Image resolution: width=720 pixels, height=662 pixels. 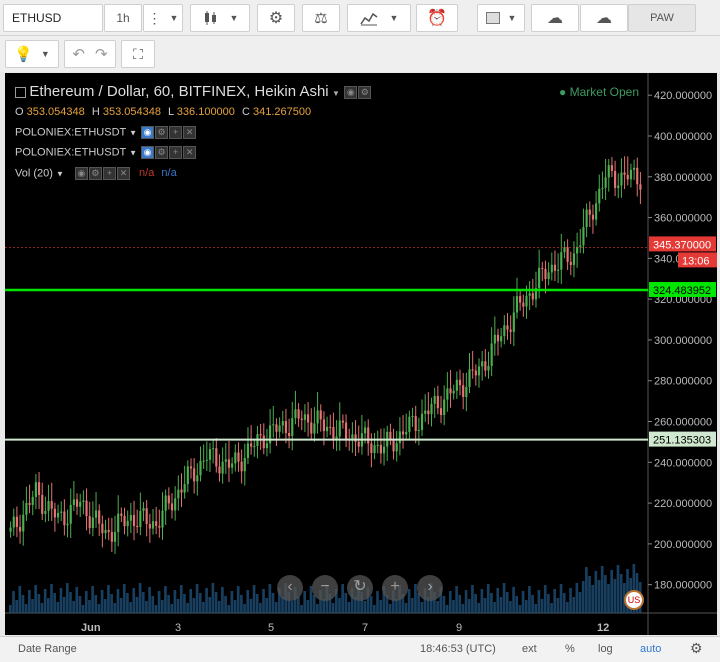 What do you see at coordinates (555, 18) in the screenshot?
I see `cloud-download-button: ☁` at bounding box center [555, 18].